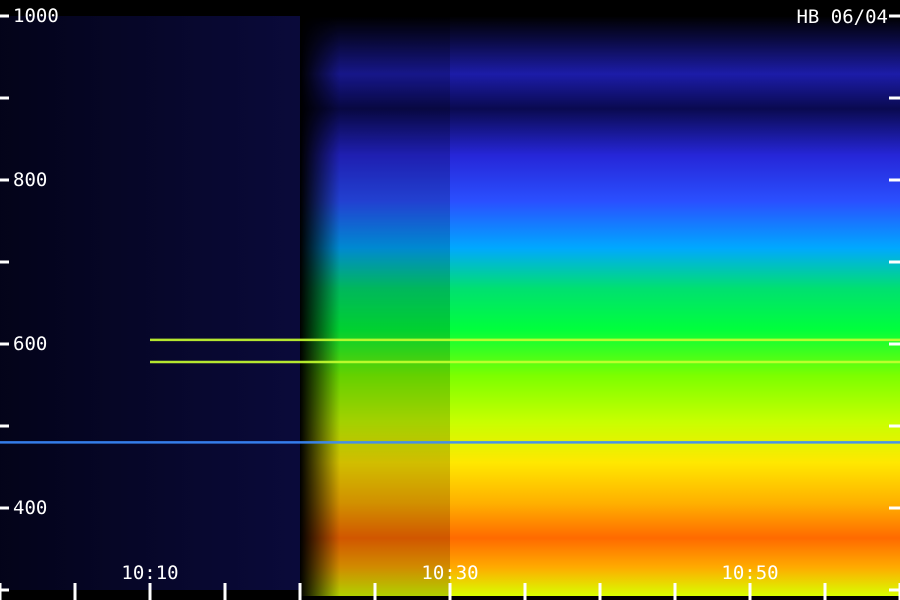 This screenshot has width=900, height=600. Describe the element at coordinates (449, 573) in the screenshot. I see `x-tick-label: 10:30` at that location.